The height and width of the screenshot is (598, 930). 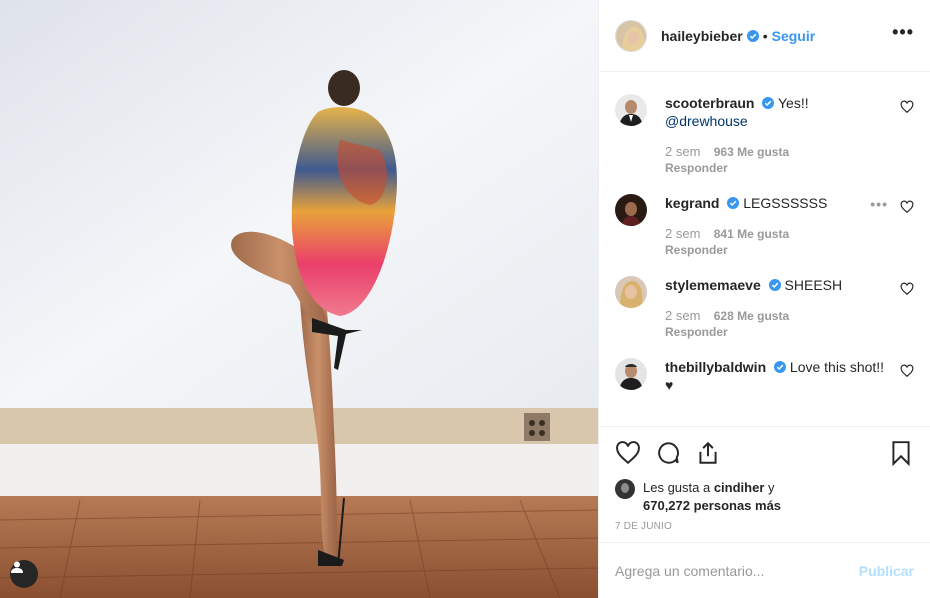 What do you see at coordinates (712, 505) in the screenshot?
I see `likes-count: 670,272 personas más` at bounding box center [712, 505].